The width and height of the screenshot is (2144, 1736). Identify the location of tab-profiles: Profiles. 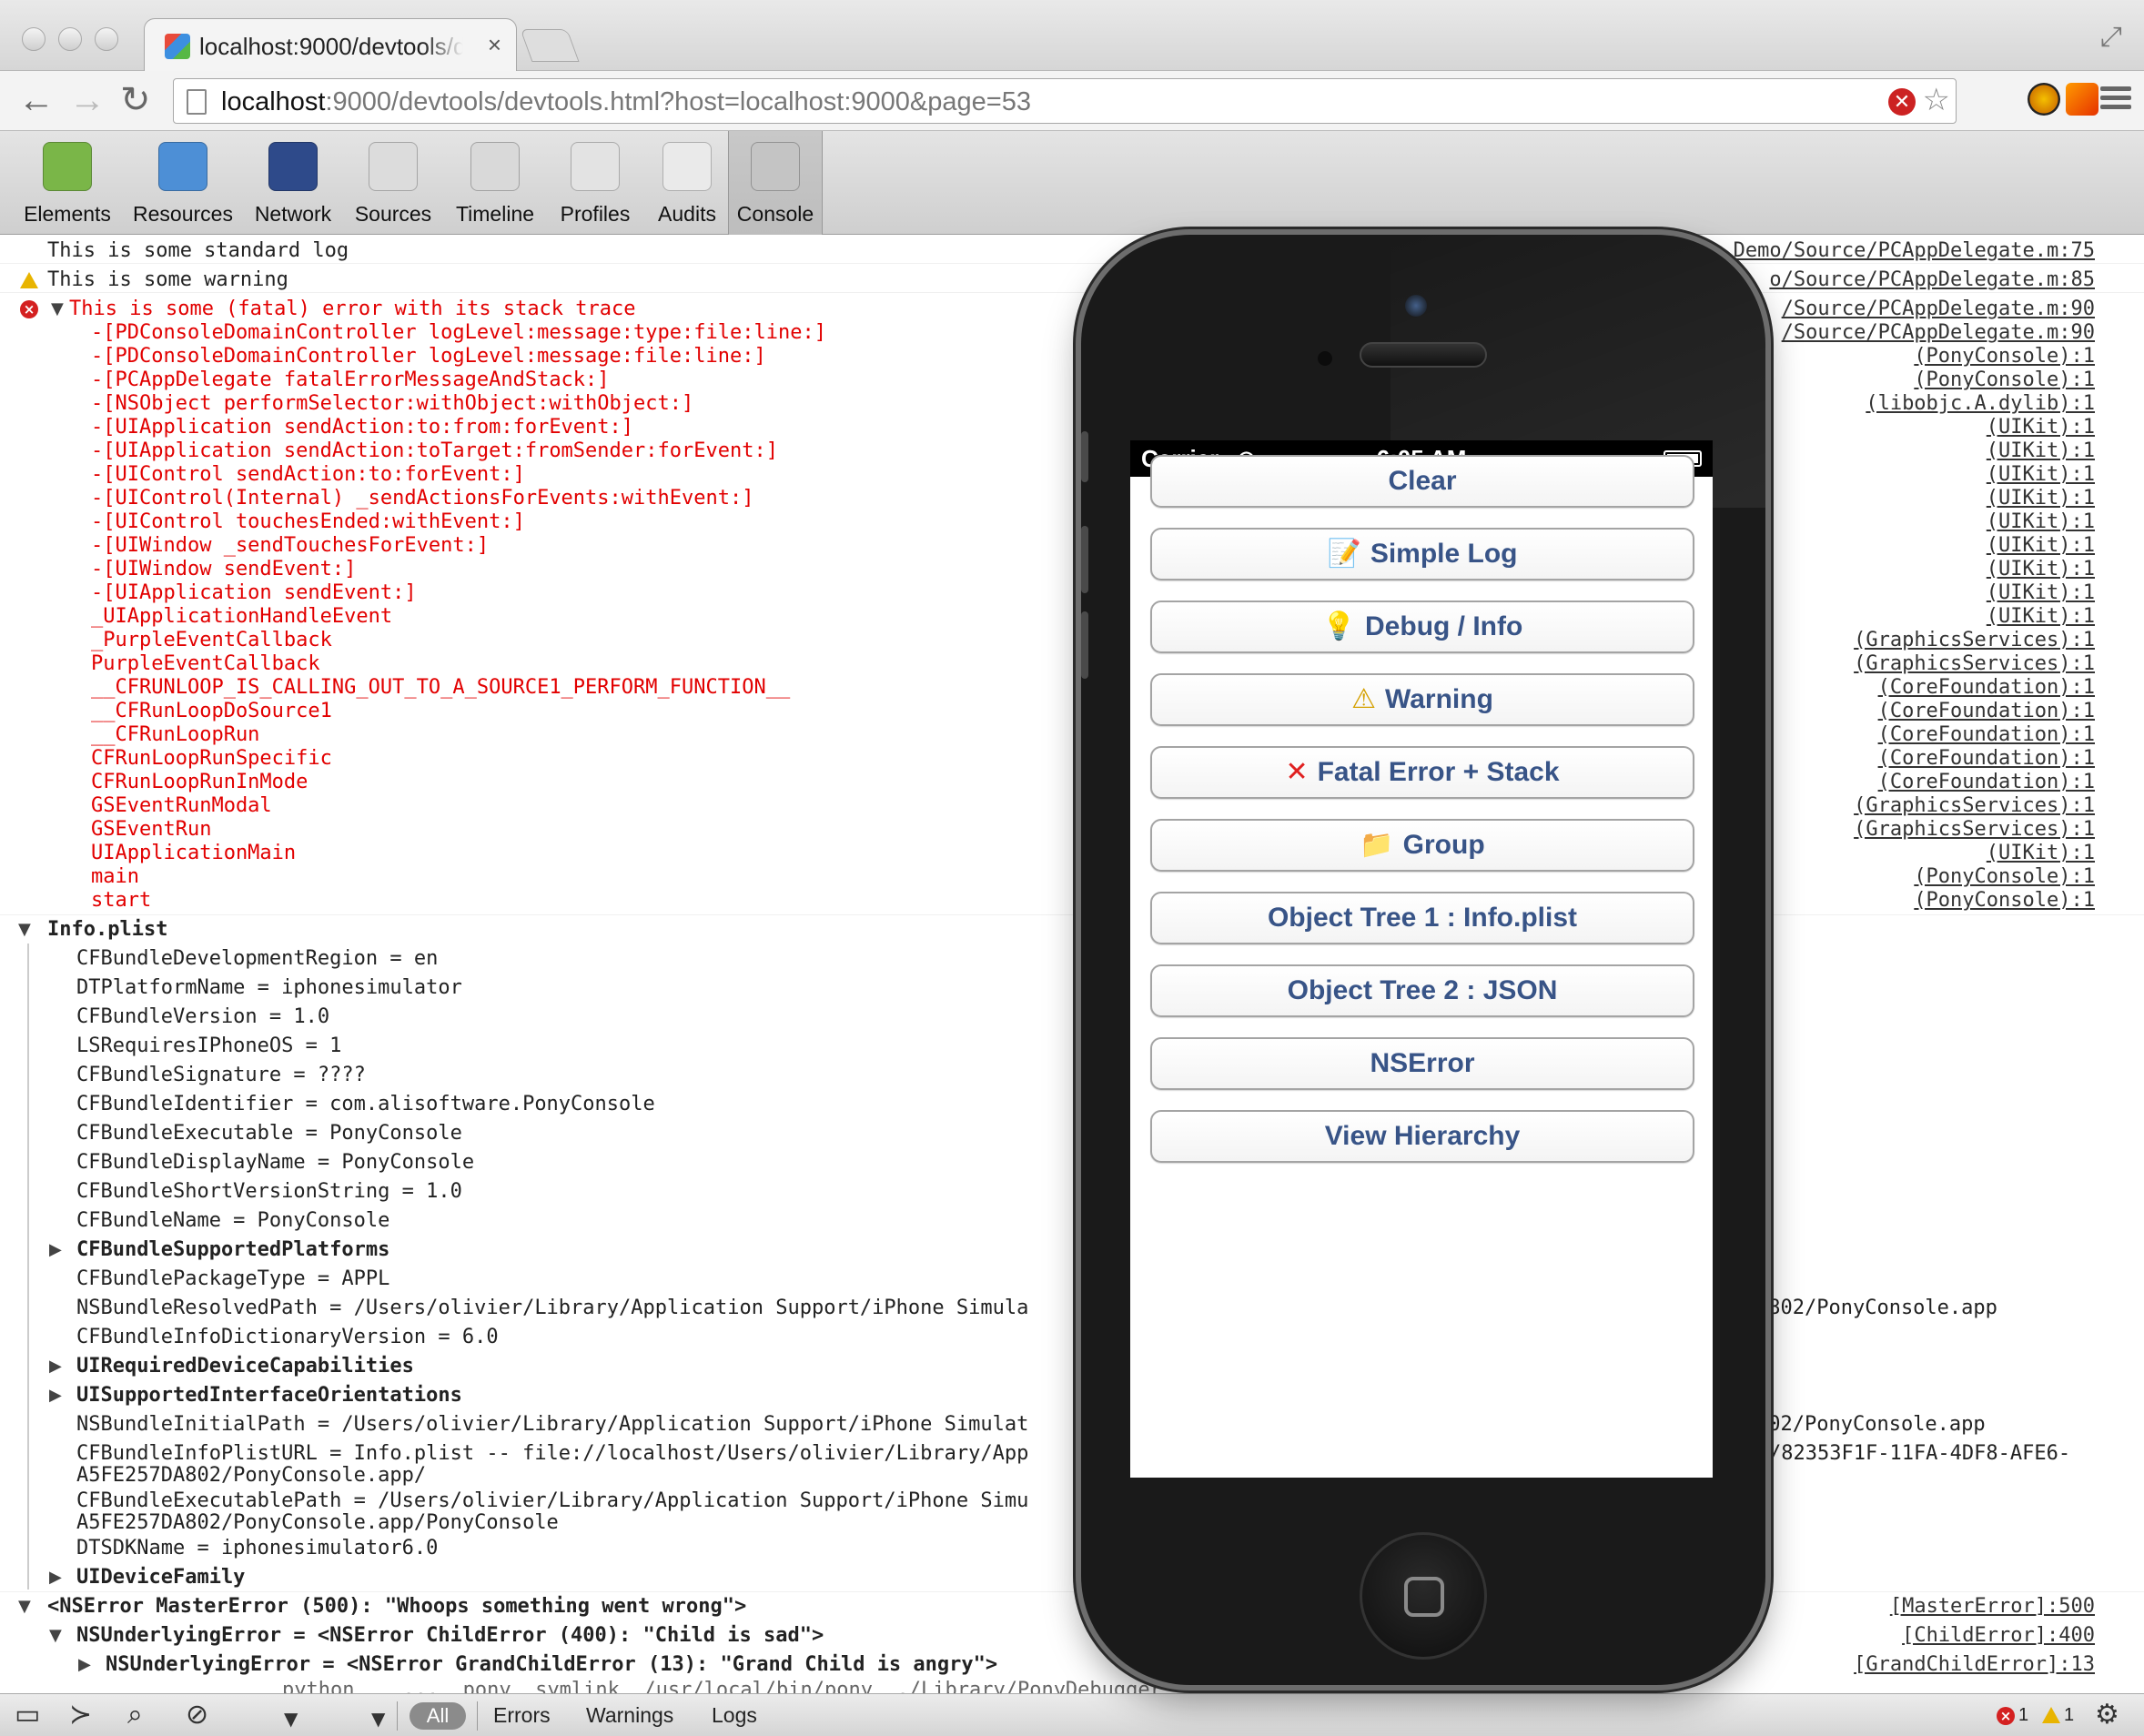
(595, 183).